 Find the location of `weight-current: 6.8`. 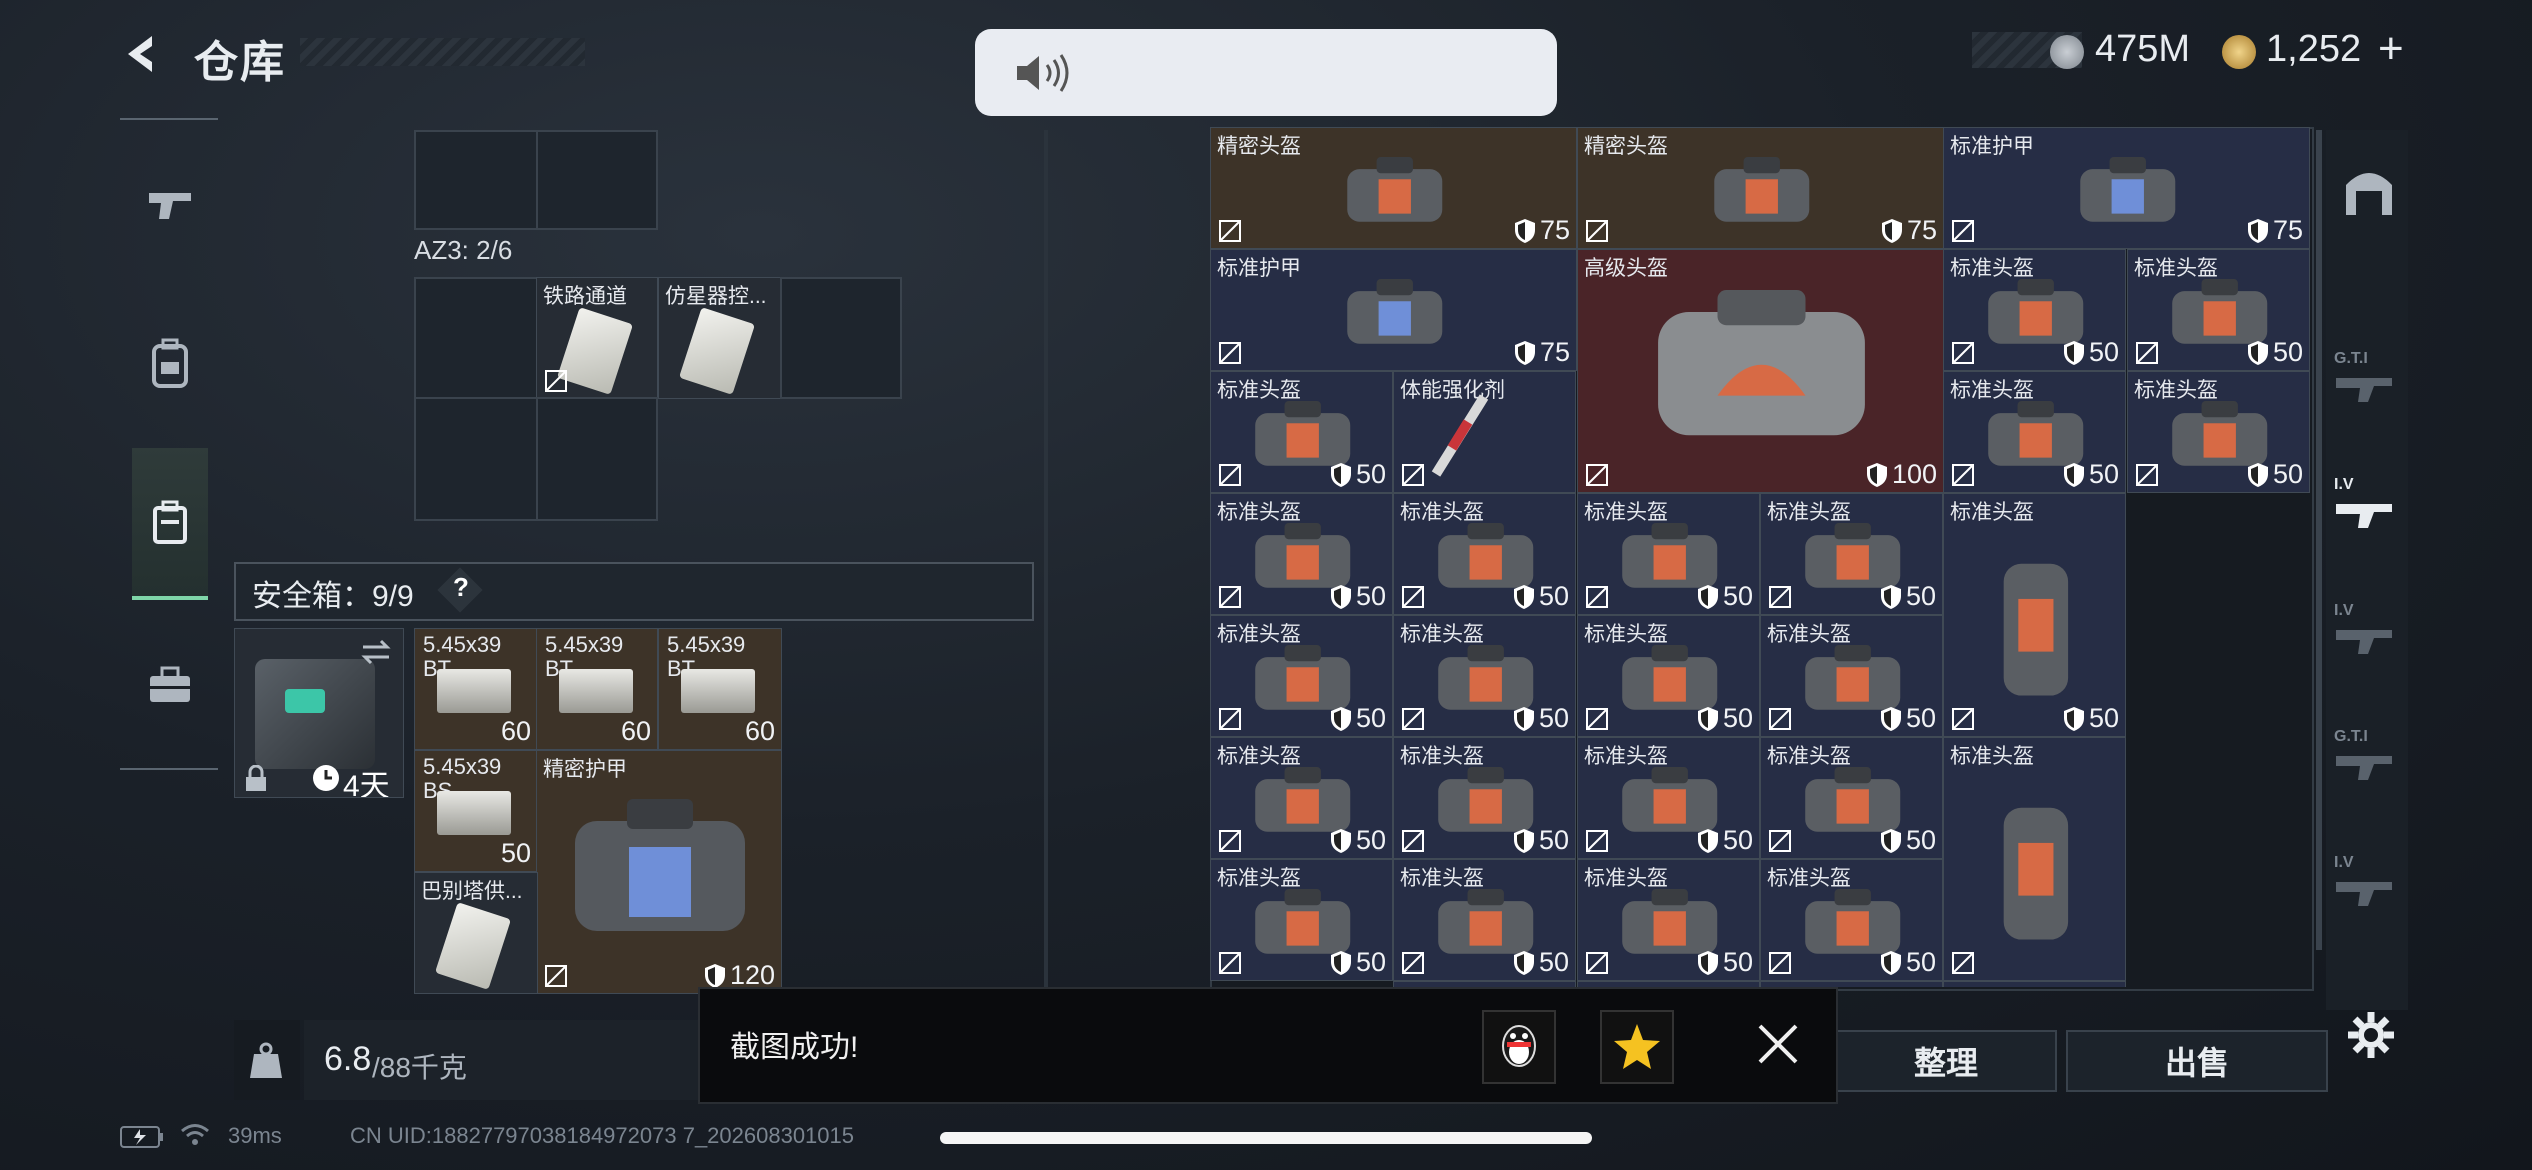

weight-current: 6.8 is located at coordinates (348, 1059).